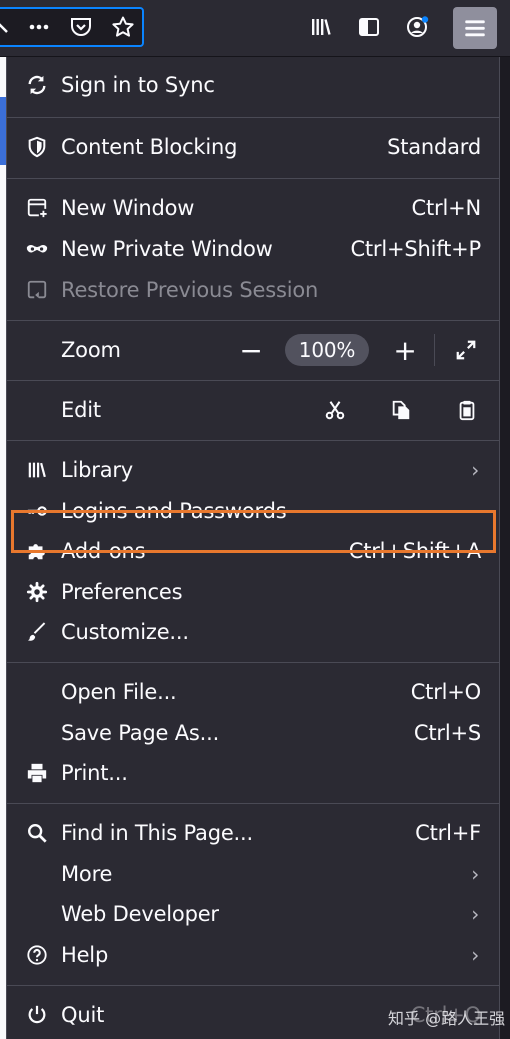 This screenshot has height=1039, width=510. I want to click on chevron-down-icon, so click(11, 27).